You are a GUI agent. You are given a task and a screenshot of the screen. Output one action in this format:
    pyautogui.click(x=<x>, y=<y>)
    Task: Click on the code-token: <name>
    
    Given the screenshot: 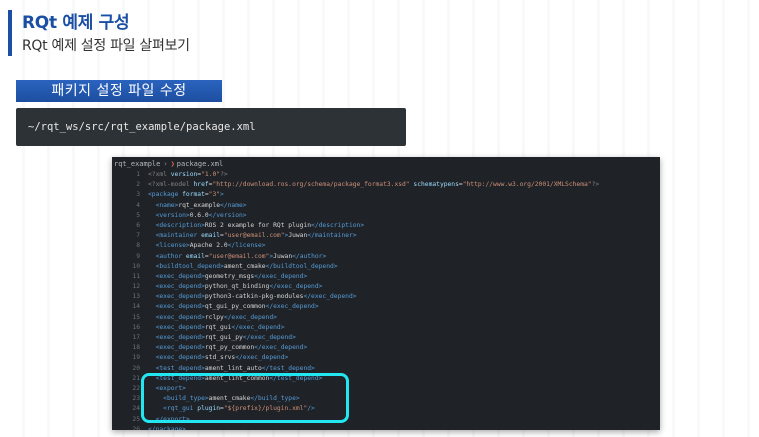 What is the action you would take?
    pyautogui.click(x=163, y=205)
    